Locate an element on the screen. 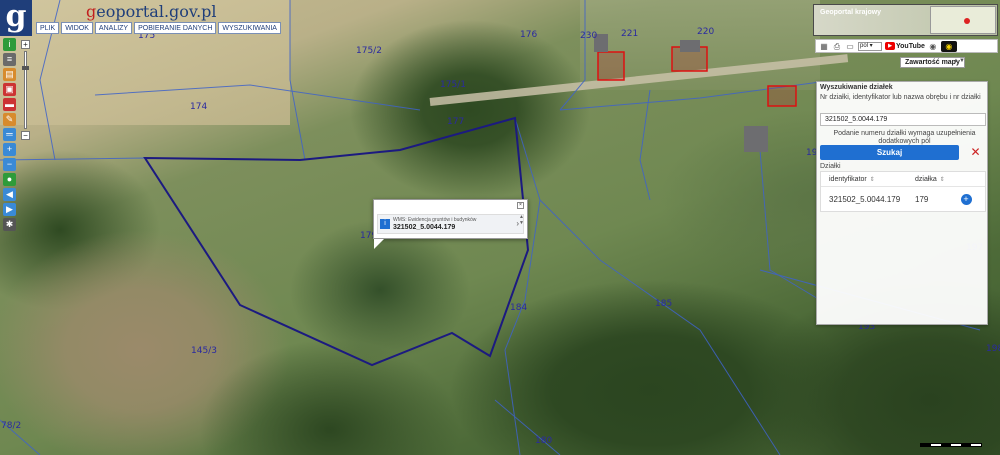 Image resolution: width=1000 pixels, height=455 pixels. accessibility-icon: ◉ is located at coordinates (933, 46).